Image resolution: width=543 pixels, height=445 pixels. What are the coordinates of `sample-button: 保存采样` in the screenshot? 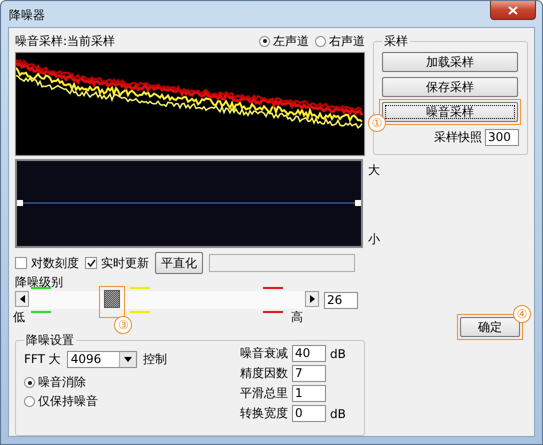 It's located at (450, 87).